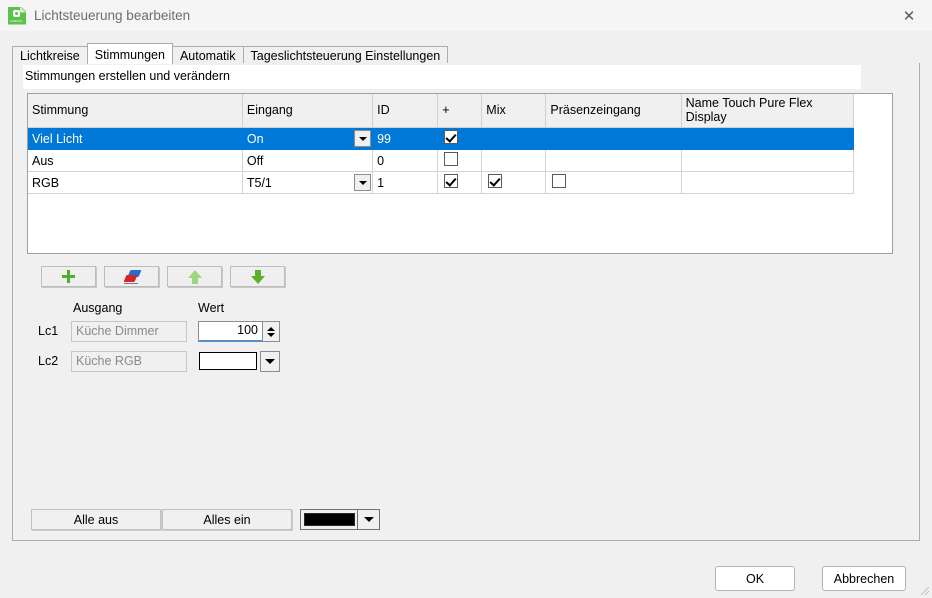  I want to click on cell-stimmung: Viel Licht, so click(135, 138).